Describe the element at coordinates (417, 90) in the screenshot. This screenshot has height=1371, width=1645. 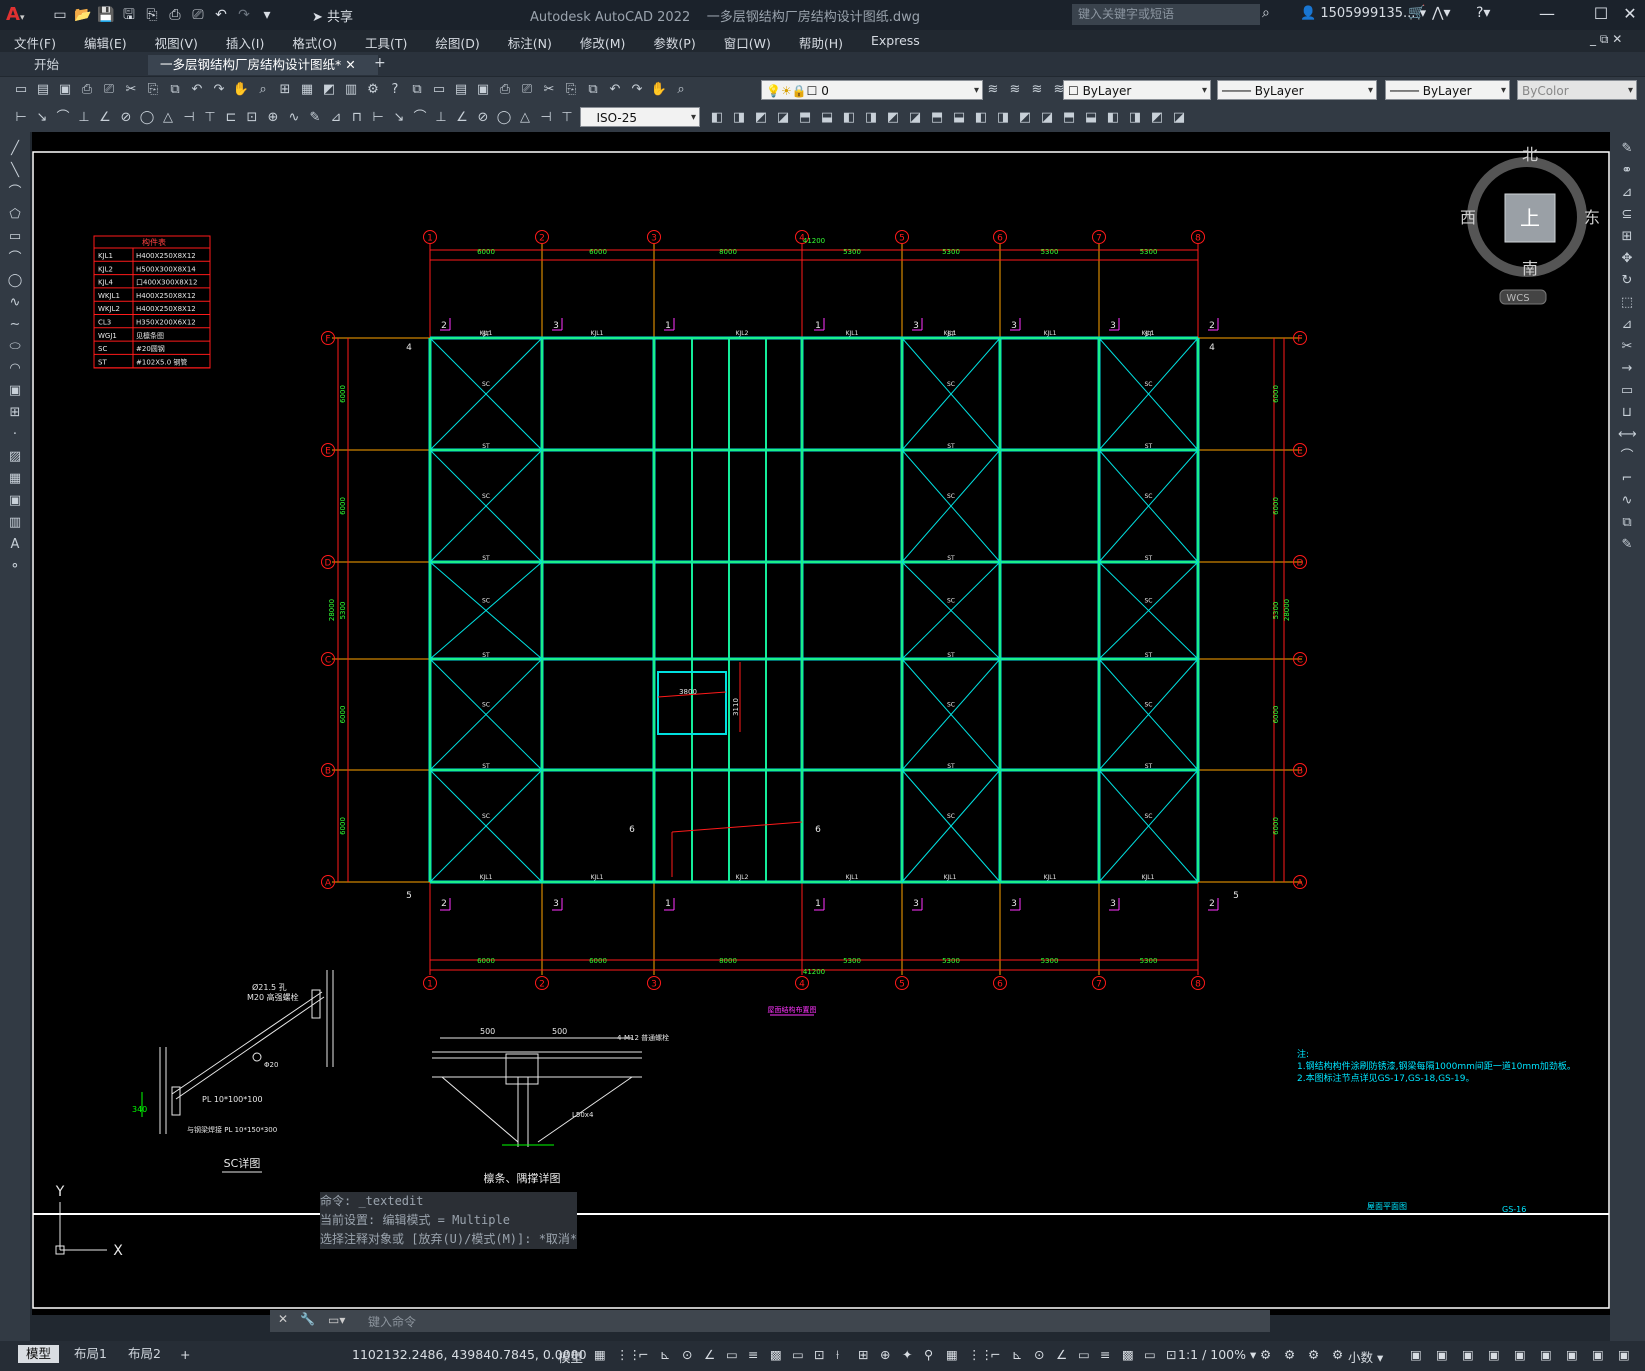
I see `std-tool-19-icon: ⧉` at that location.